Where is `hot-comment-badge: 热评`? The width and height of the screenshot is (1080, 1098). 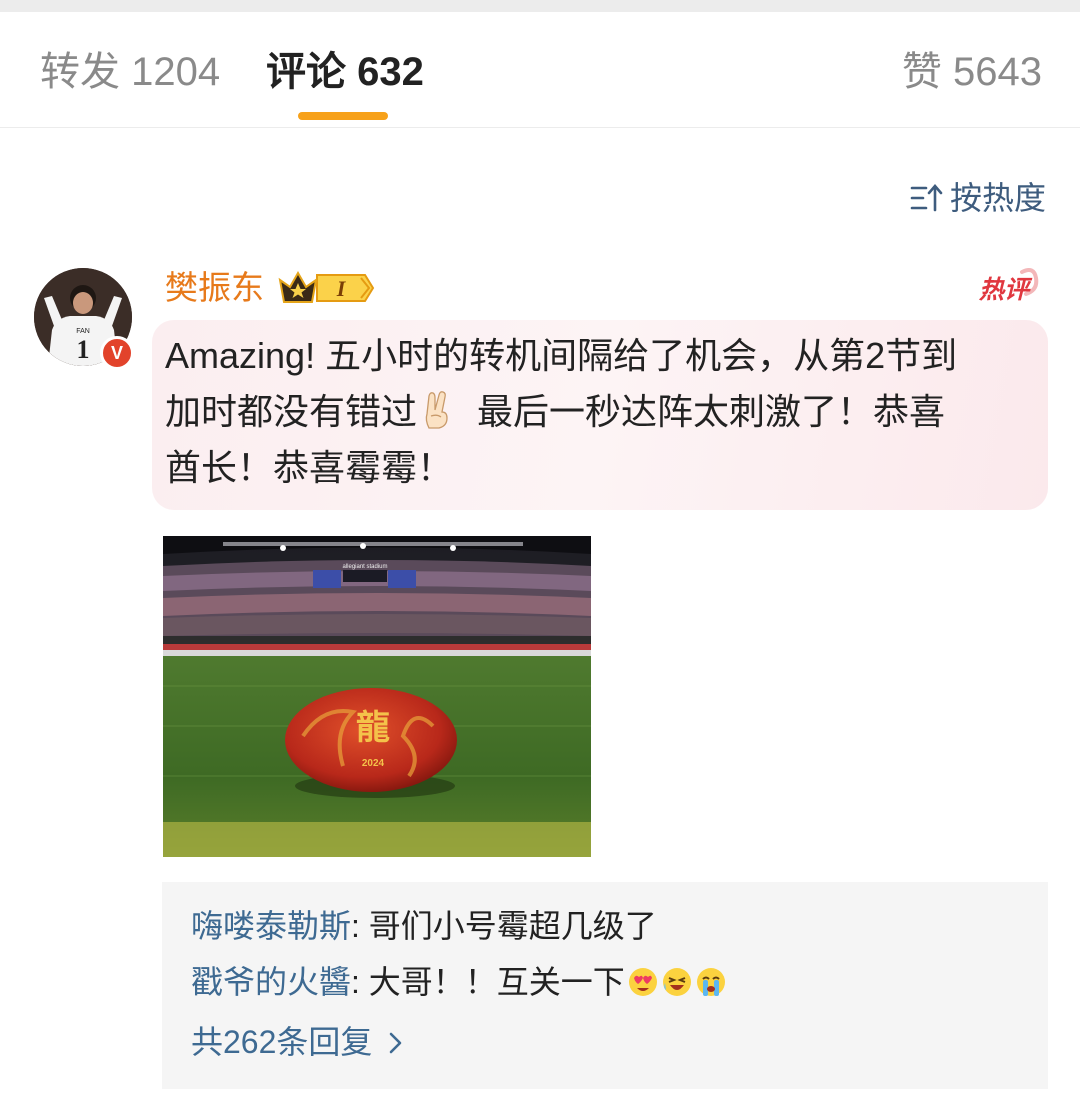
hot-comment-badge: 热评 is located at coordinates (1007, 289).